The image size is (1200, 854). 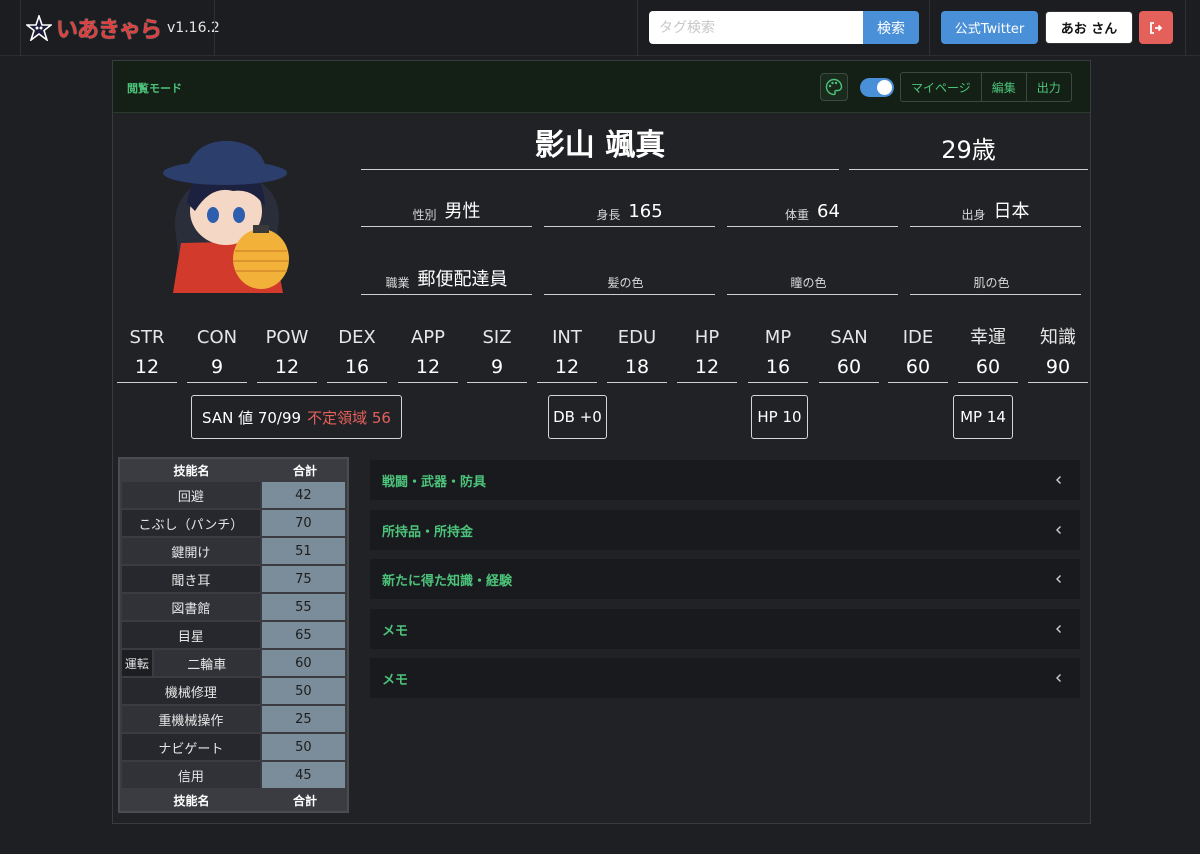 I want to click on stat-name: POW, so click(x=287, y=337).